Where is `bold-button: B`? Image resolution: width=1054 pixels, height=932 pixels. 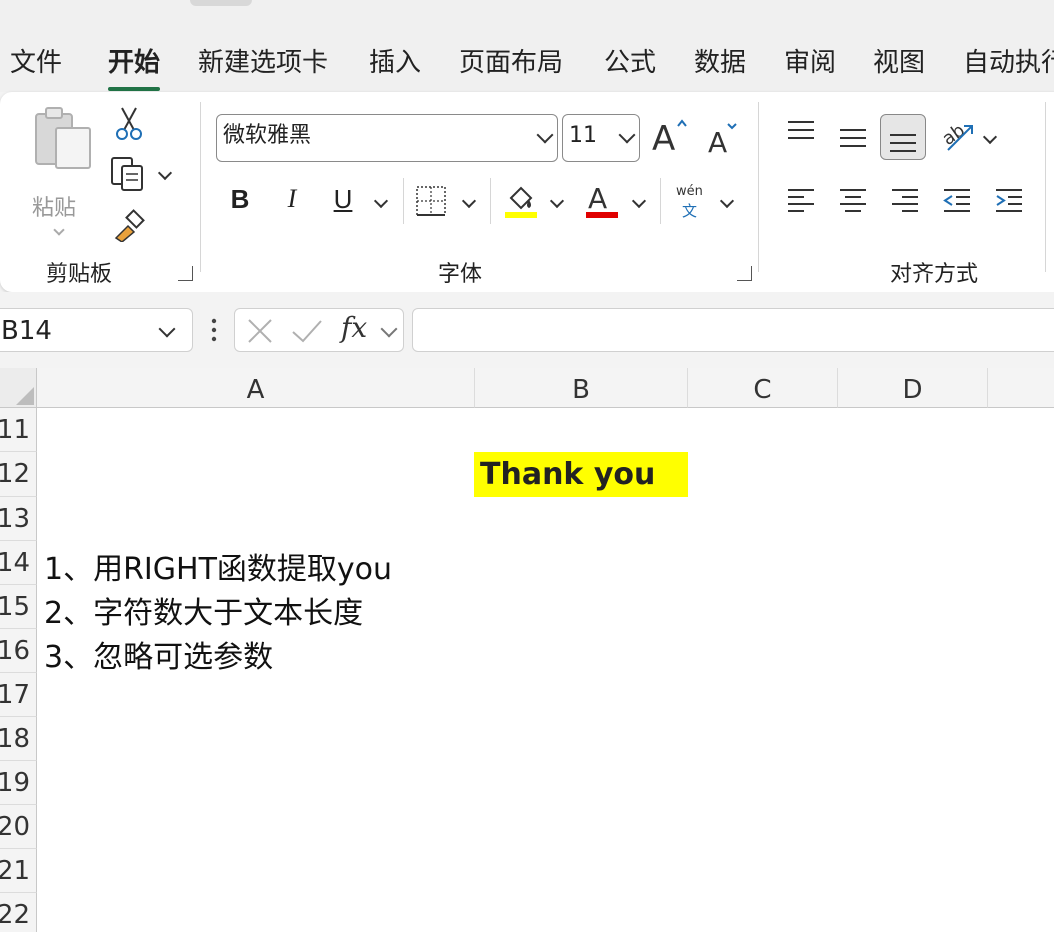 bold-button: B is located at coordinates (240, 199).